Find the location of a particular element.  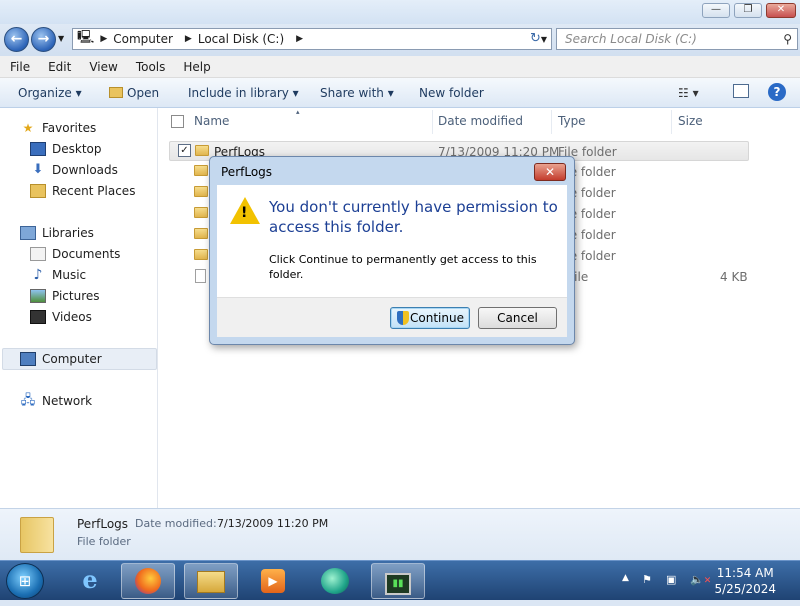

search-input: Search Local Disk (C:) ⚲ is located at coordinates (677, 39).